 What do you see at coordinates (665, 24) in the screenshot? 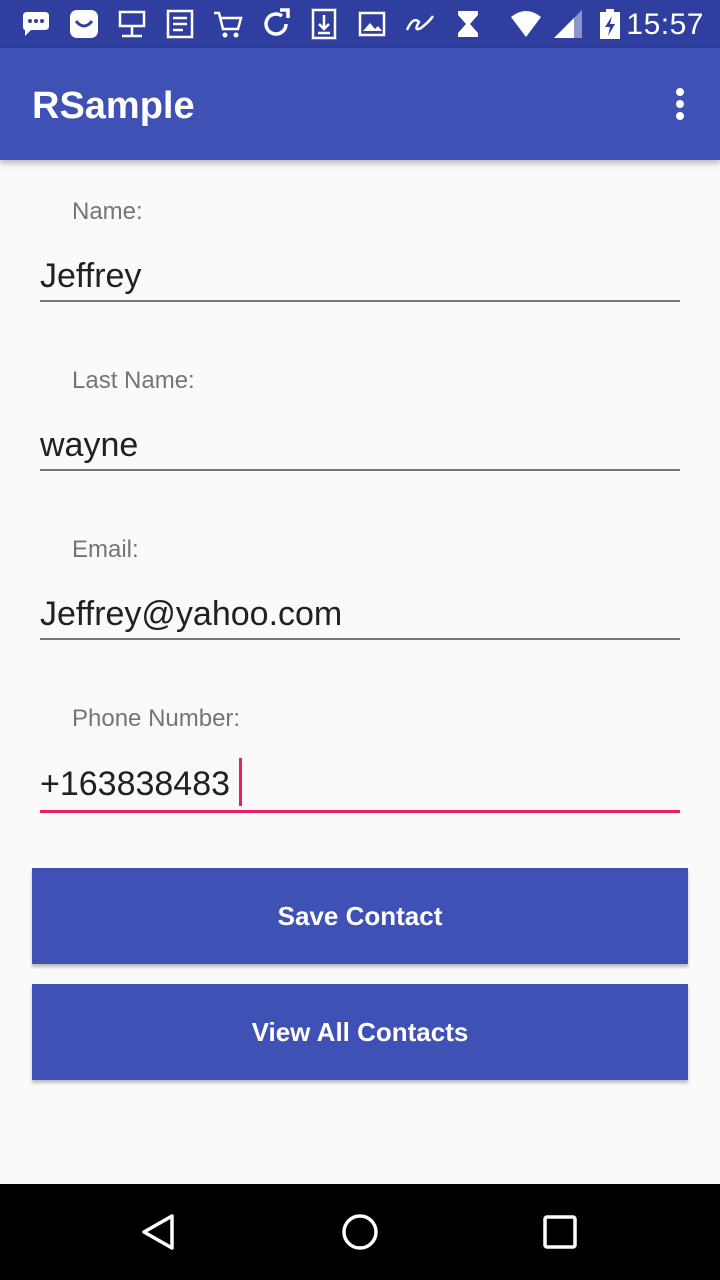
I see `status-time: 15:57` at bounding box center [665, 24].